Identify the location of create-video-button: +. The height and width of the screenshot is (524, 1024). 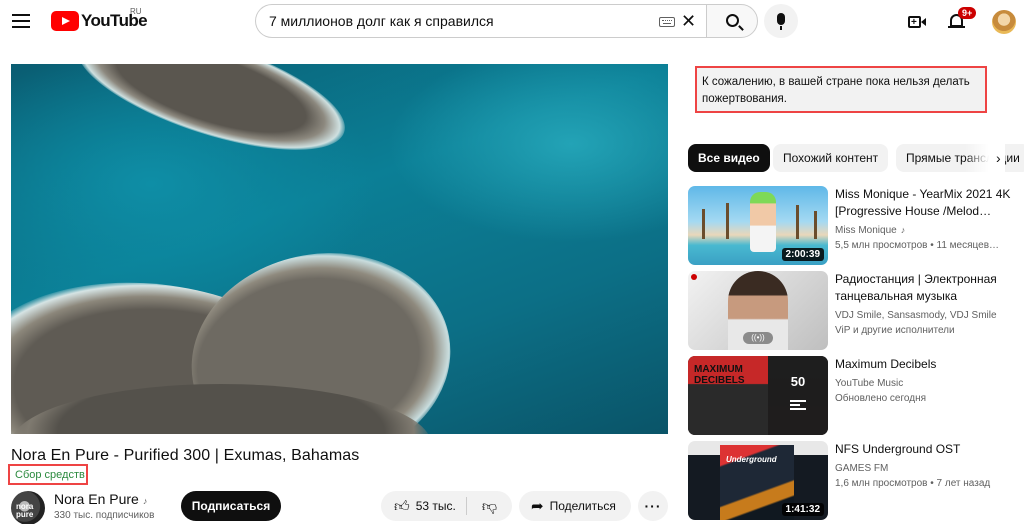
(917, 22).